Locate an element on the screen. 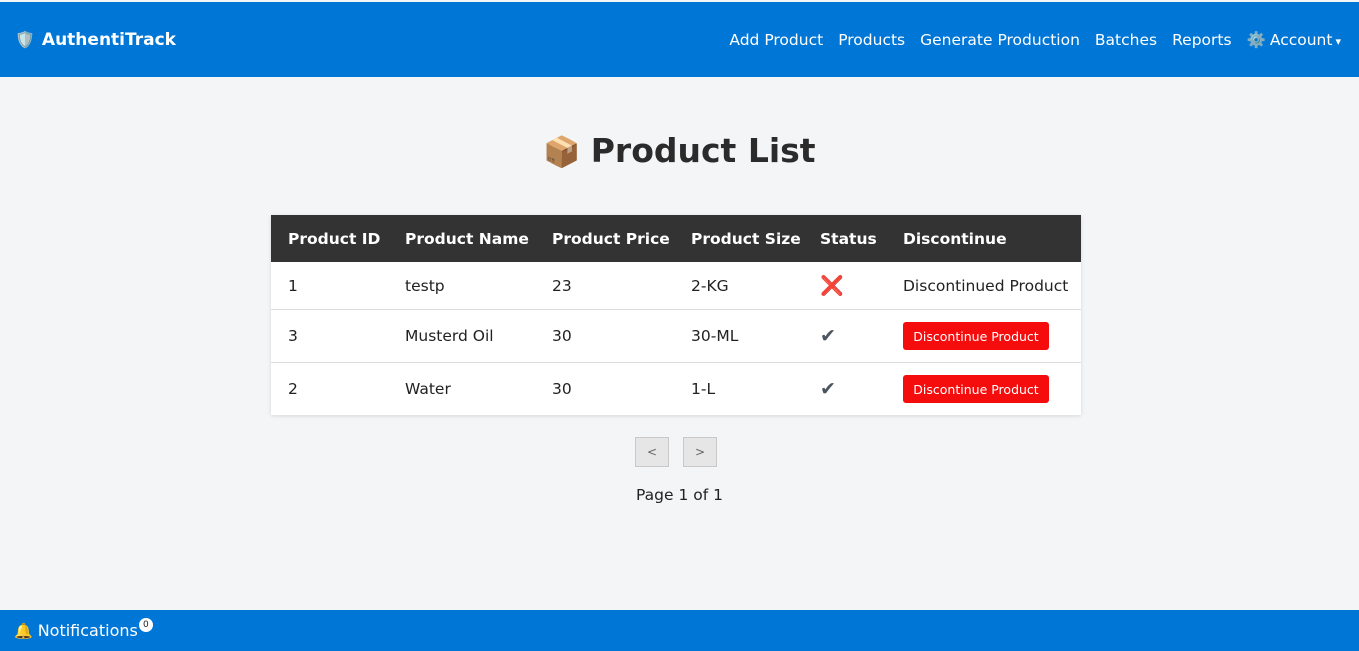  column-header-product-size: Product Size is located at coordinates (738, 238).